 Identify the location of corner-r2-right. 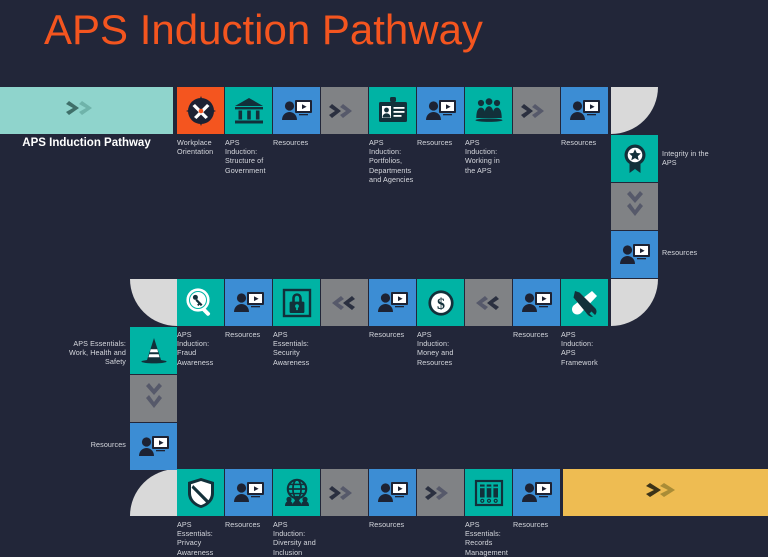
(634, 302).